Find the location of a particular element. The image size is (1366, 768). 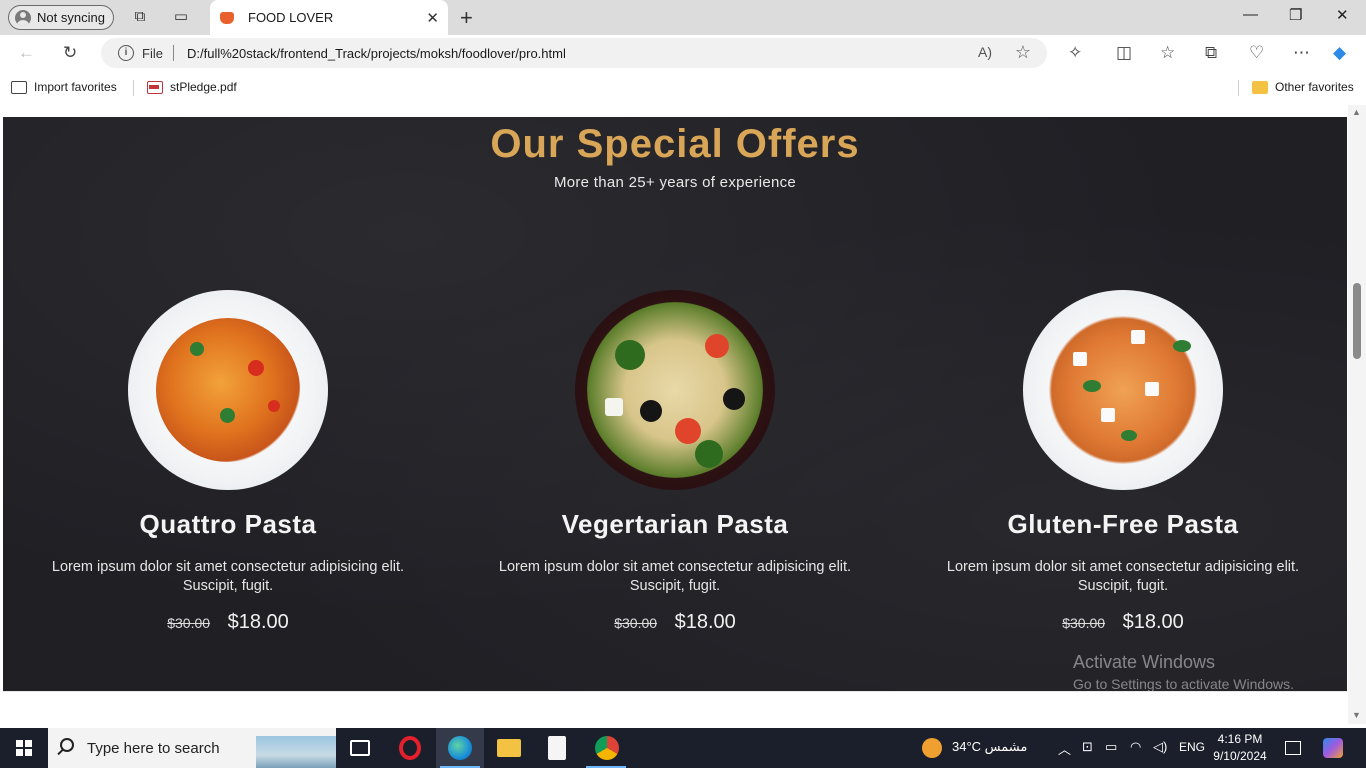

other-favorites-label: Other favorites is located at coordinates (1314, 87).